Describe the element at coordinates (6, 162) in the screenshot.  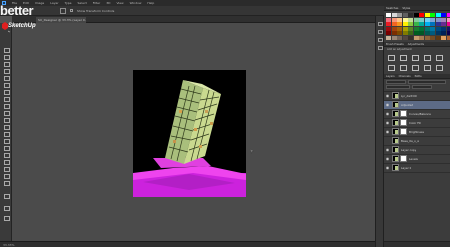
I see `path-select-tool-icon` at that location.